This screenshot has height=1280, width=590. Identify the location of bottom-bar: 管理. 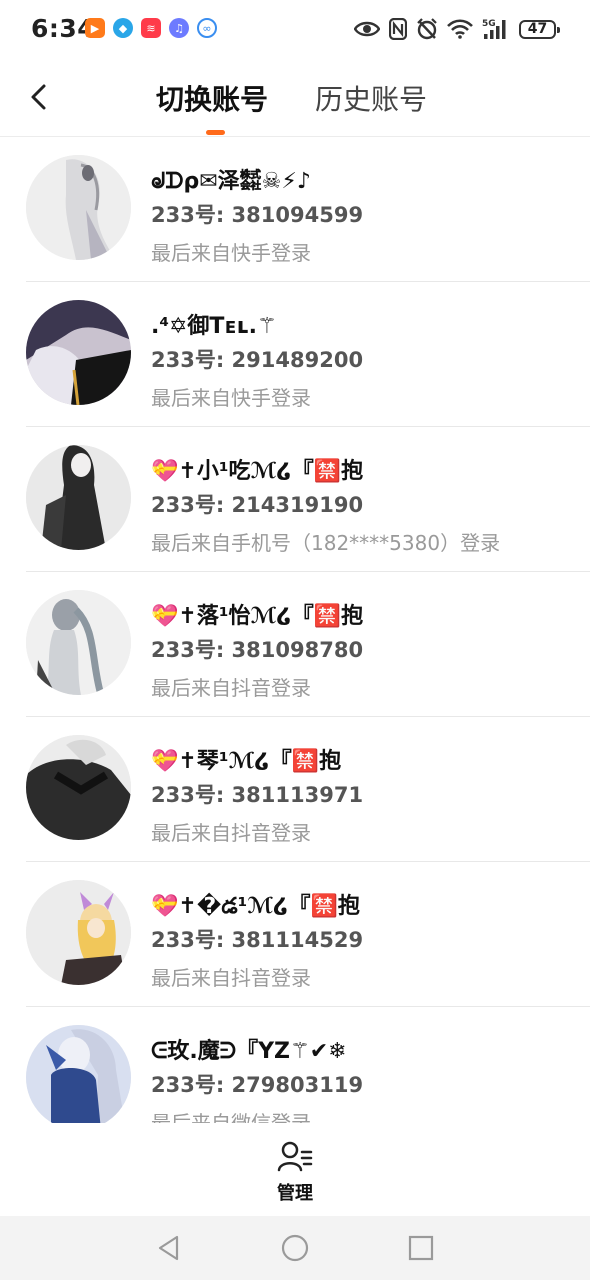
(295, 1169).